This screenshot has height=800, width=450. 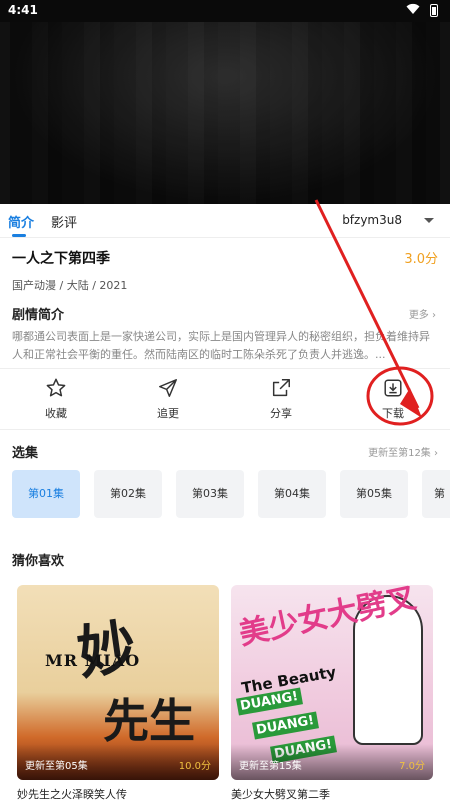 What do you see at coordinates (434, 10) in the screenshot?
I see `battery-icon` at bounding box center [434, 10].